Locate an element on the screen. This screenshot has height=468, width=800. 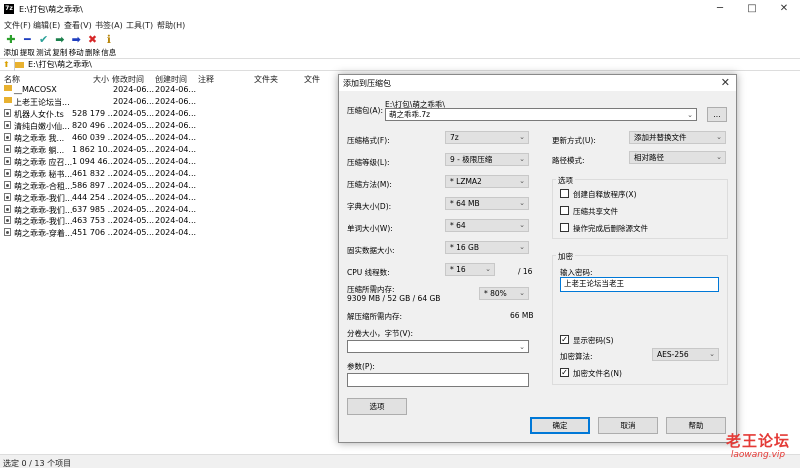
sfx-label: 创建自释放程序(X) is located at coordinates (605, 194).